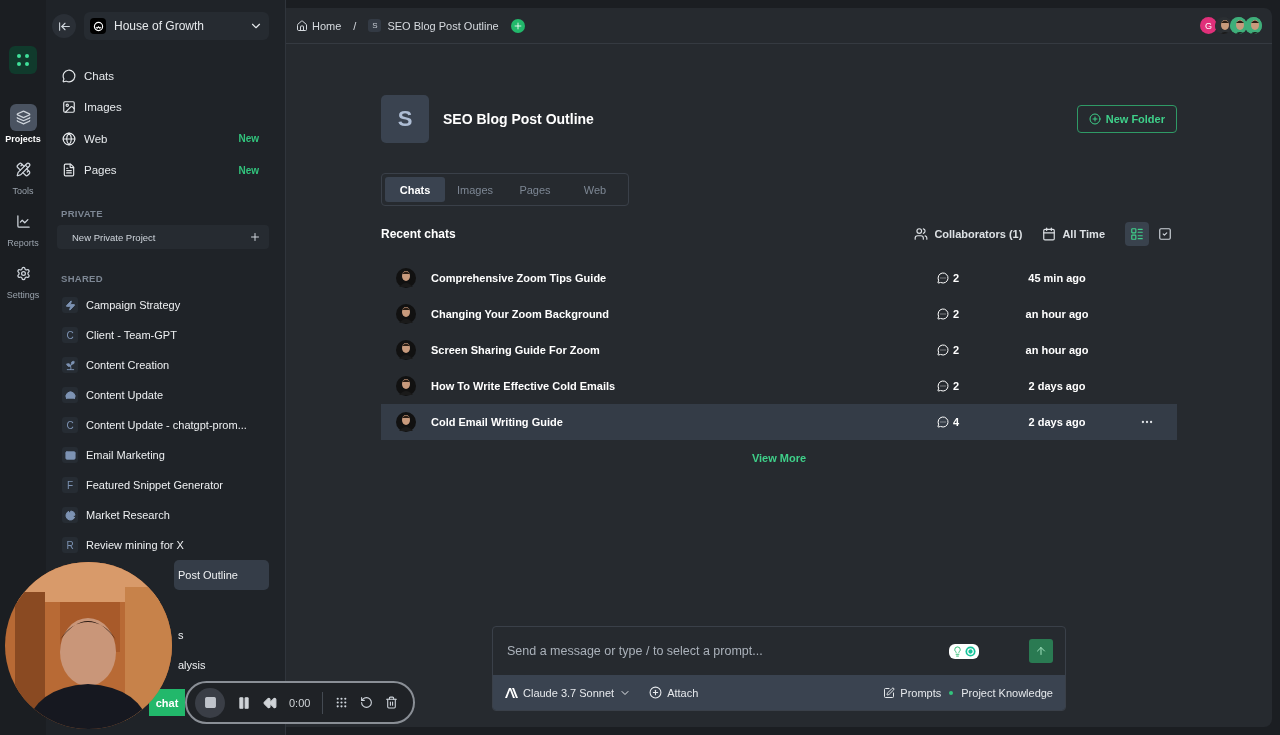  What do you see at coordinates (70, 365) in the screenshot?
I see `sprout-icon` at bounding box center [70, 365].